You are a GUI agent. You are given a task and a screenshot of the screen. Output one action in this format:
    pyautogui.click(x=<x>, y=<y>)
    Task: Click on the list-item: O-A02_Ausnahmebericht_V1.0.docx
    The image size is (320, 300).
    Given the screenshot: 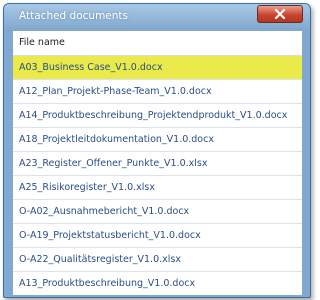 What is the action you would take?
    pyautogui.click(x=157, y=212)
    